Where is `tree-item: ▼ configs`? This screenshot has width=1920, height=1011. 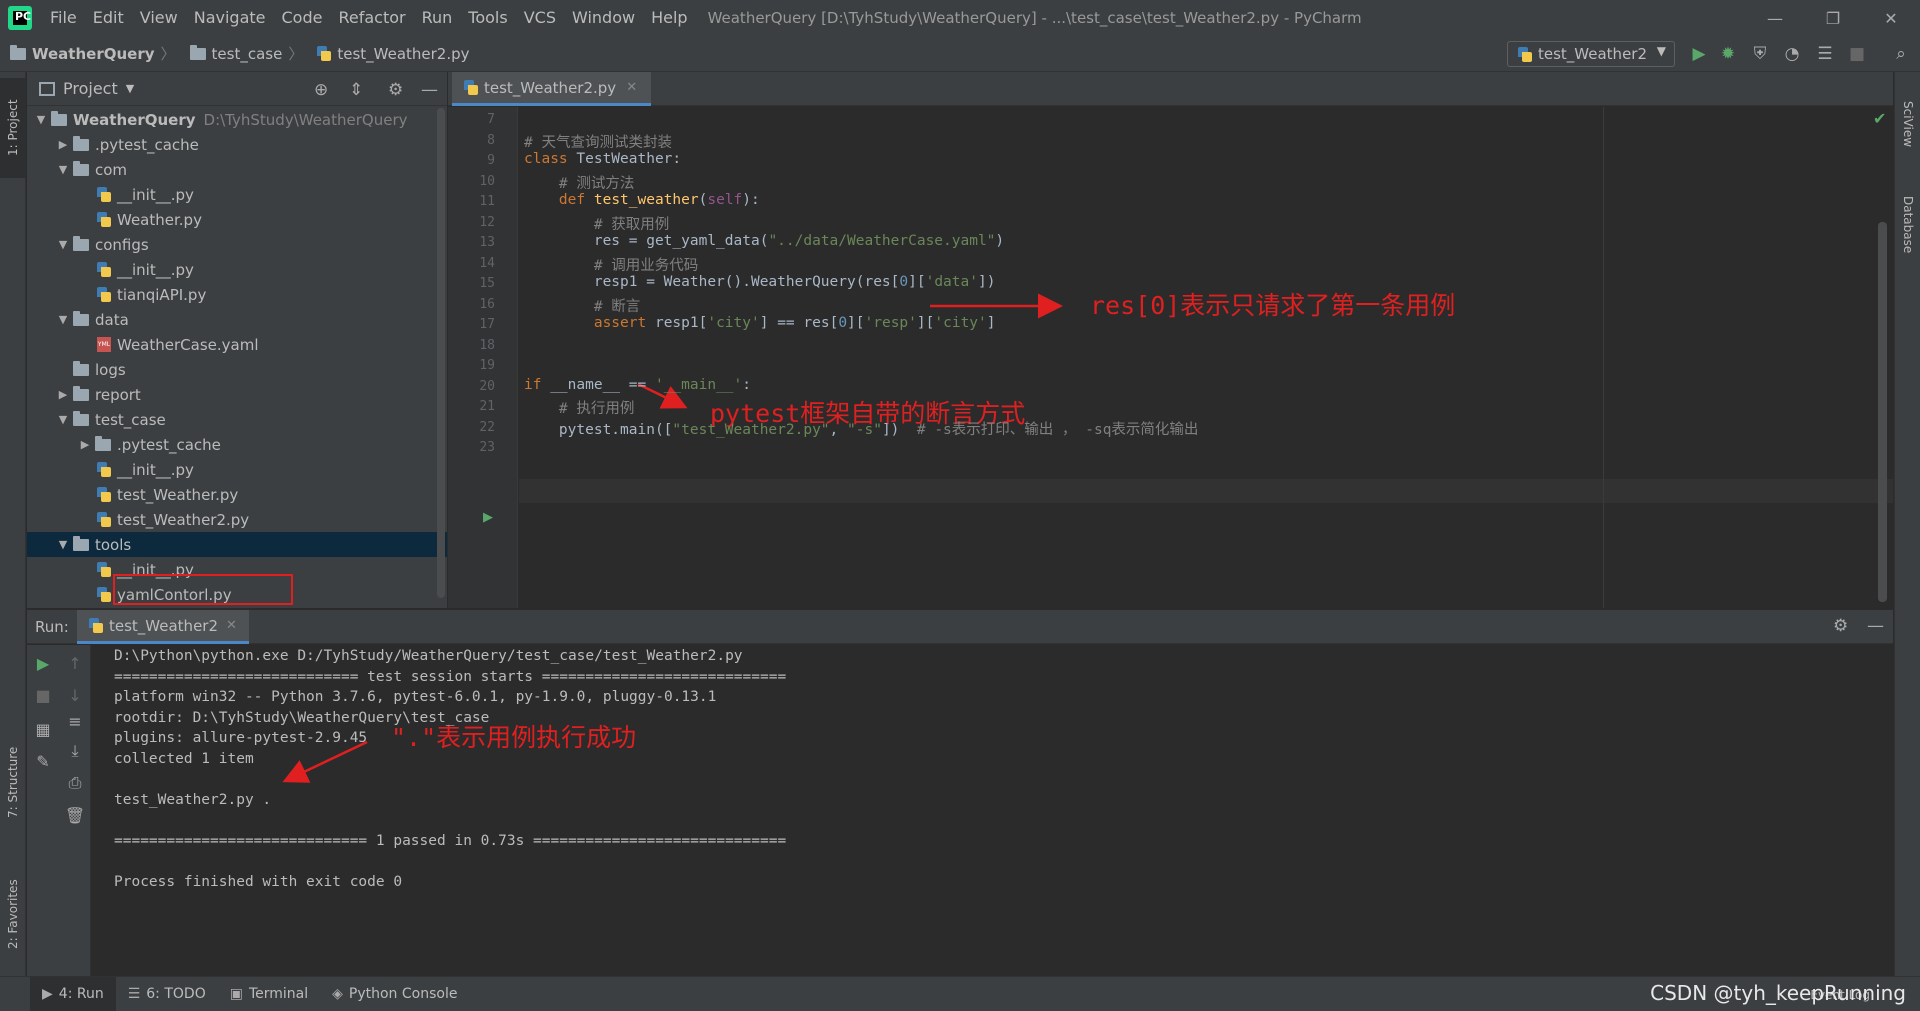 tree-item: ▼ configs is located at coordinates (237, 244).